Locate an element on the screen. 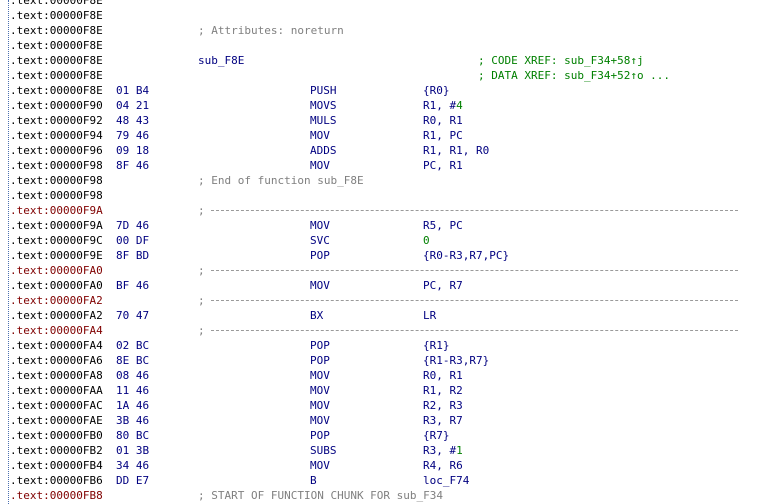  disasm-line: .text:00000FAE 3B 46 MOV R3, R7 is located at coordinates (380, 420).